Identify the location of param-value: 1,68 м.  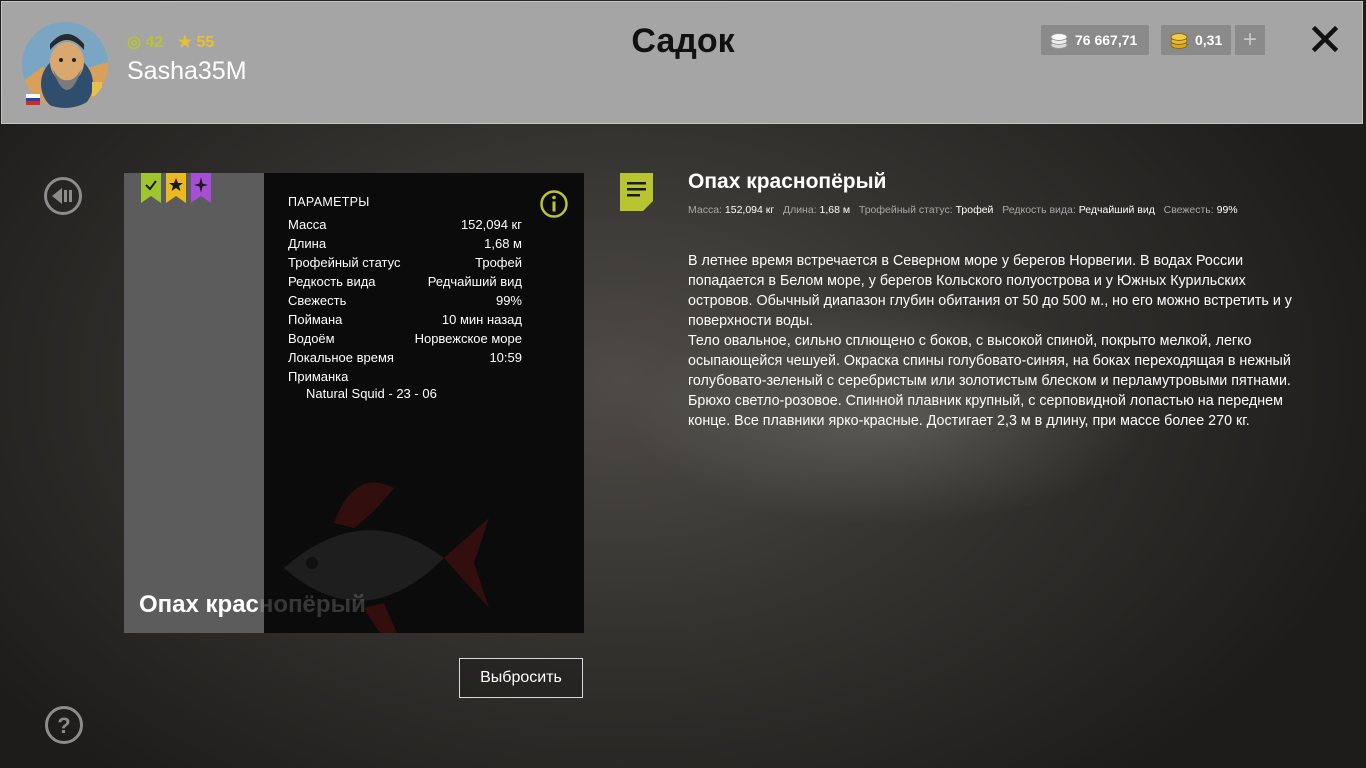
(503, 243).